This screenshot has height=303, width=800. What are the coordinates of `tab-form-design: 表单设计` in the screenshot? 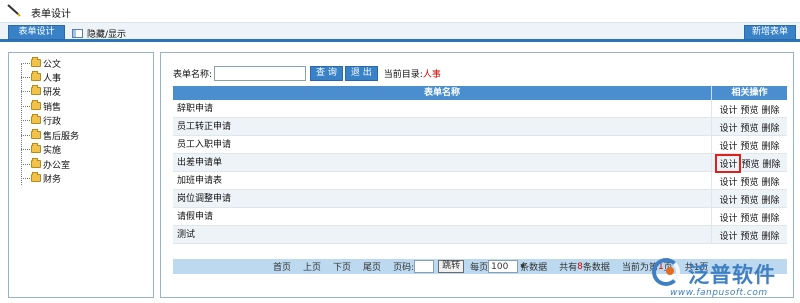 It's located at (36, 32).